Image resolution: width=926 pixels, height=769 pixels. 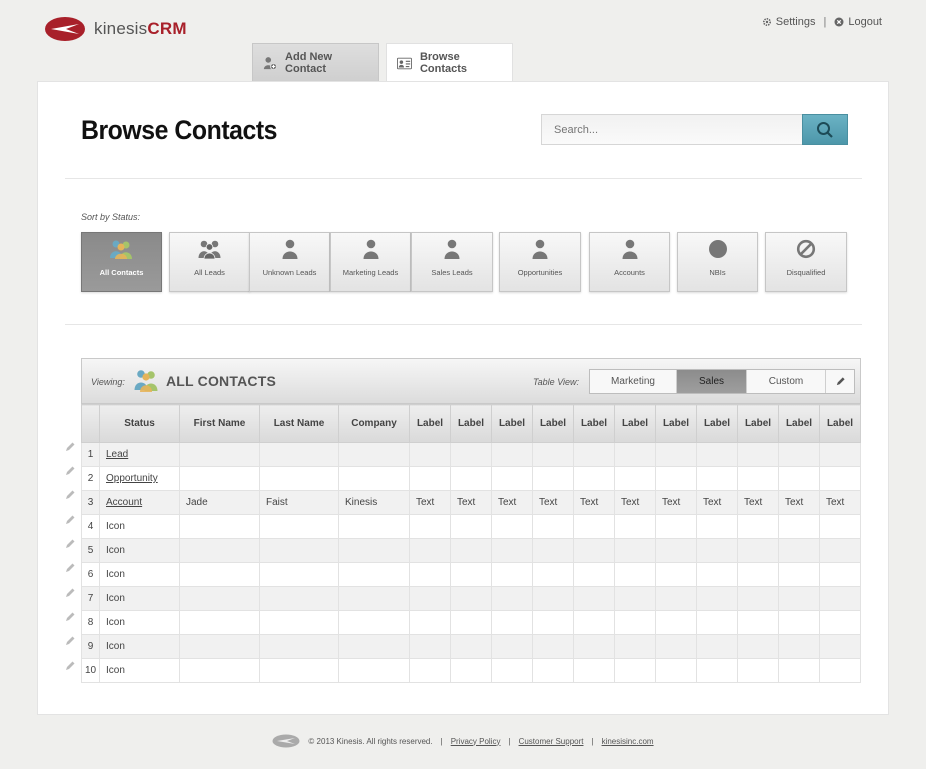 I want to click on status-button-all-leads: All Leads, so click(x=209, y=262).